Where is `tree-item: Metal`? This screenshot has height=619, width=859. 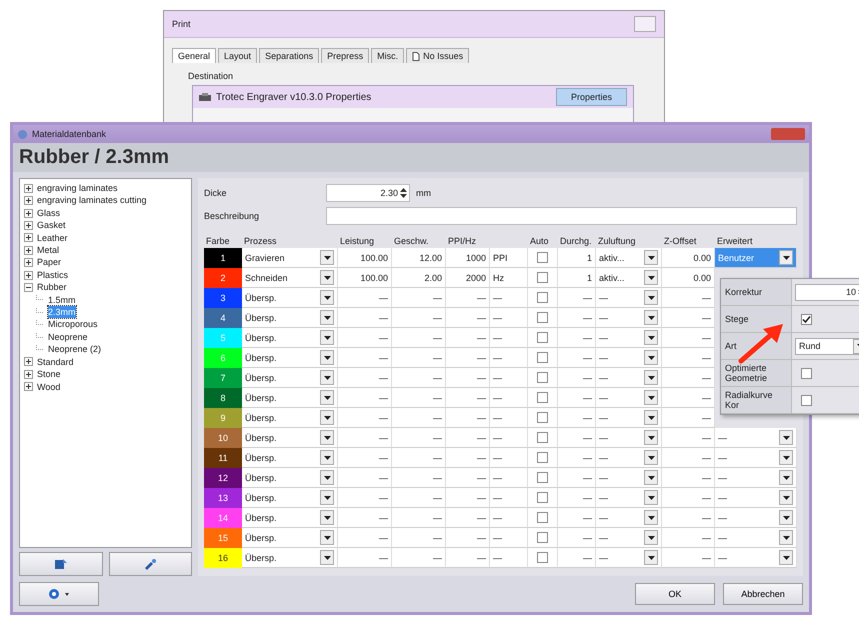
tree-item: Metal is located at coordinates (48, 250).